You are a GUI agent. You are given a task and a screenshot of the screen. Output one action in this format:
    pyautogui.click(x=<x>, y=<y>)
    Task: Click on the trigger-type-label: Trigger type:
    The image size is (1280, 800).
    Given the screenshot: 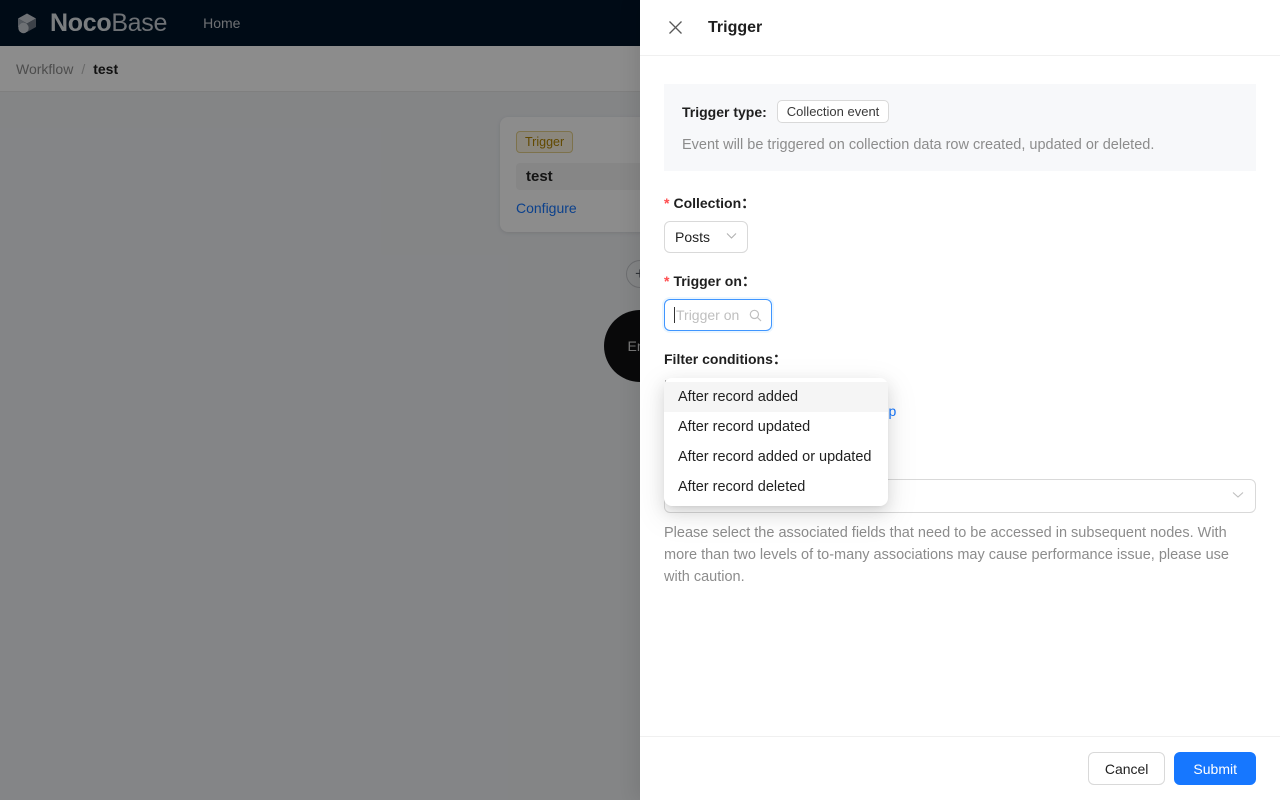 What is the action you would take?
    pyautogui.click(x=724, y=111)
    